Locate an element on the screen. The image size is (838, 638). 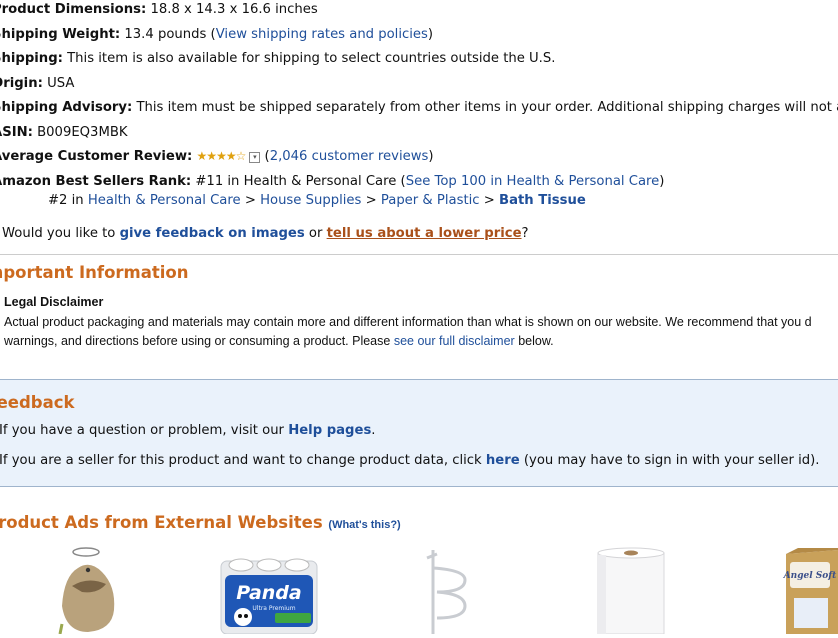
panda-brand-text: Panda is located at coordinates (268, 593).